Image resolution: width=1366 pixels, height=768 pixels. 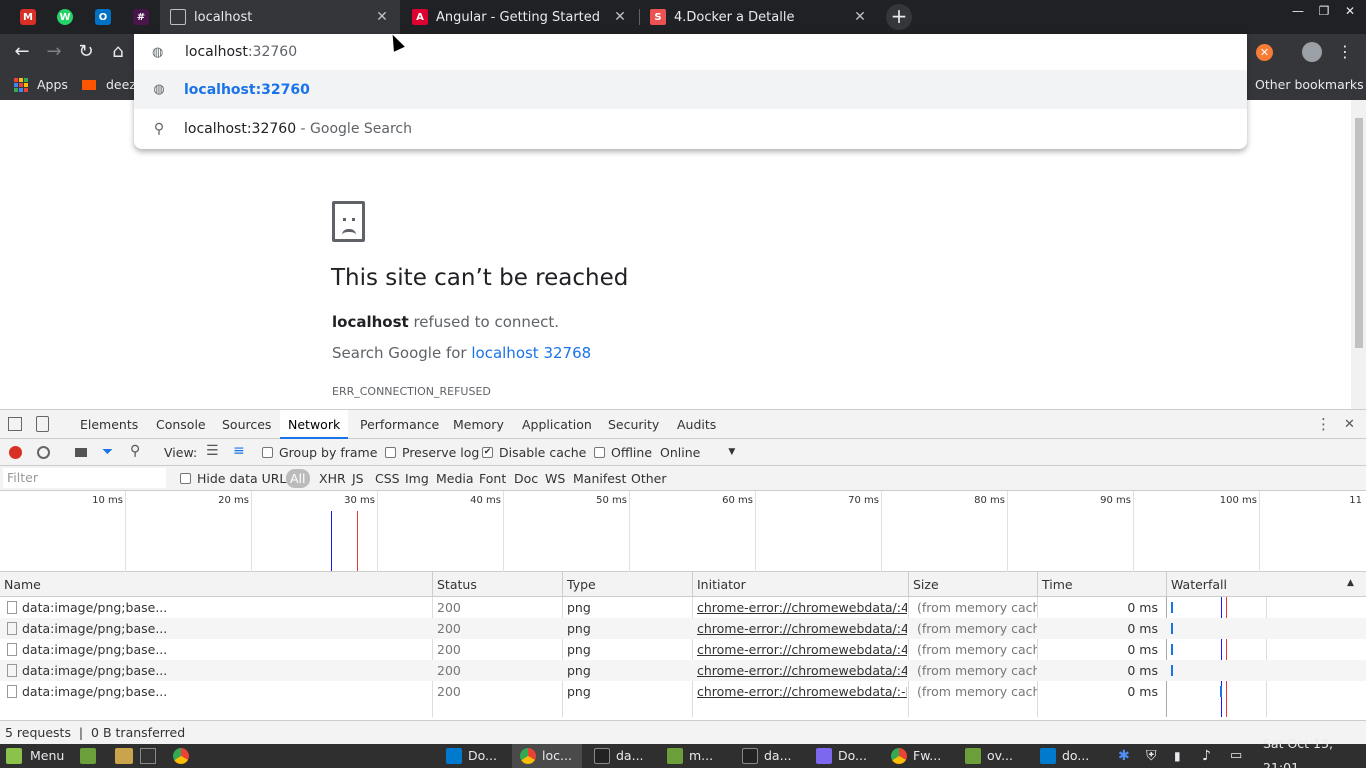 What do you see at coordinates (28, 17) in the screenshot?
I see `pinned-tab-gmail: M` at bounding box center [28, 17].